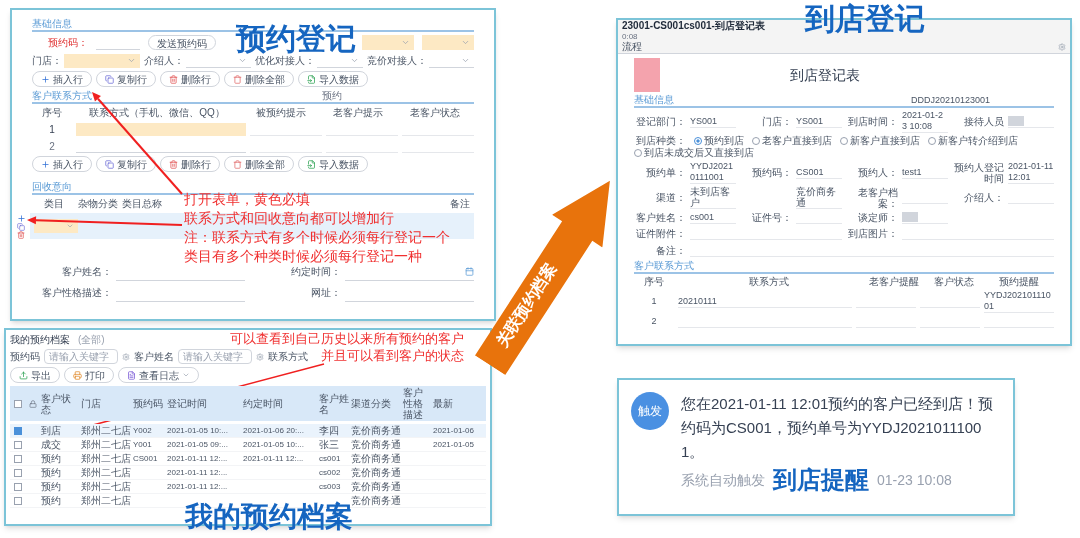 The image size is (1080, 538). What do you see at coordinates (51, 430) in the screenshot?
I see `table-cell-text: 到店` at bounding box center [51, 430].